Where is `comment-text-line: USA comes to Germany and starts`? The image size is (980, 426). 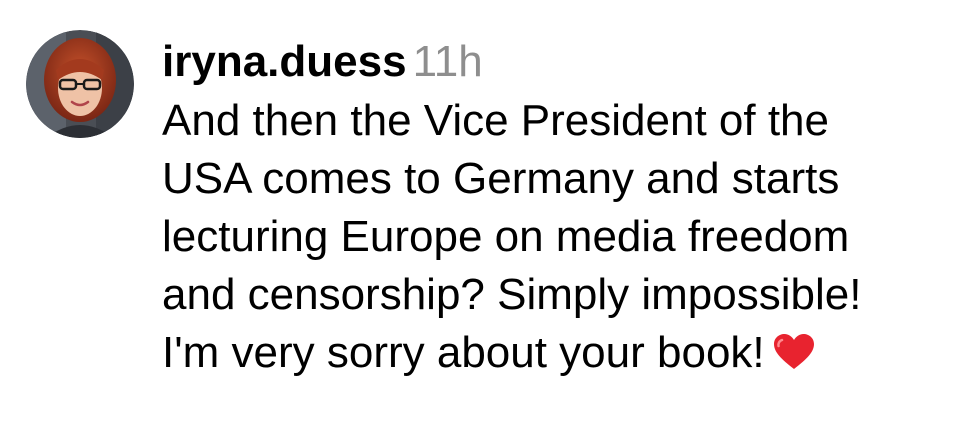 comment-text-line: USA comes to Germany and starts is located at coordinates (501, 178).